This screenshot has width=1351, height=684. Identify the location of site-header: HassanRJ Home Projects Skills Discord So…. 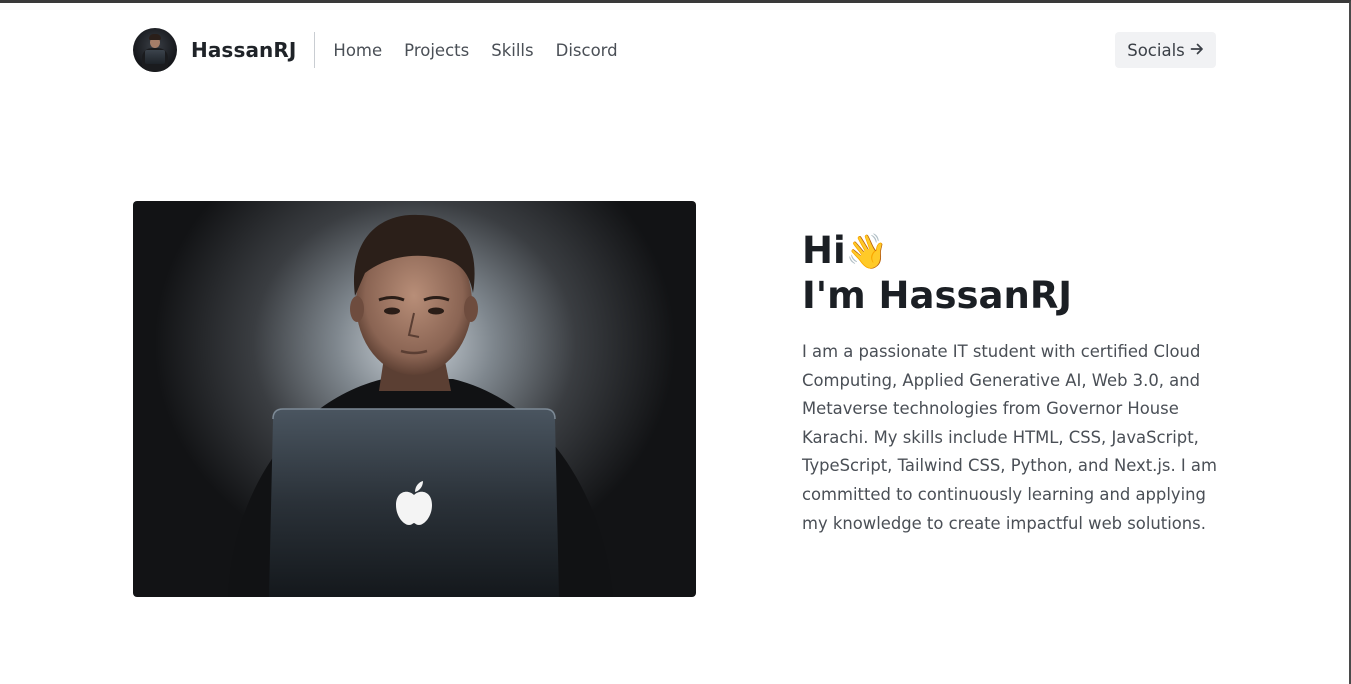
(674, 50).